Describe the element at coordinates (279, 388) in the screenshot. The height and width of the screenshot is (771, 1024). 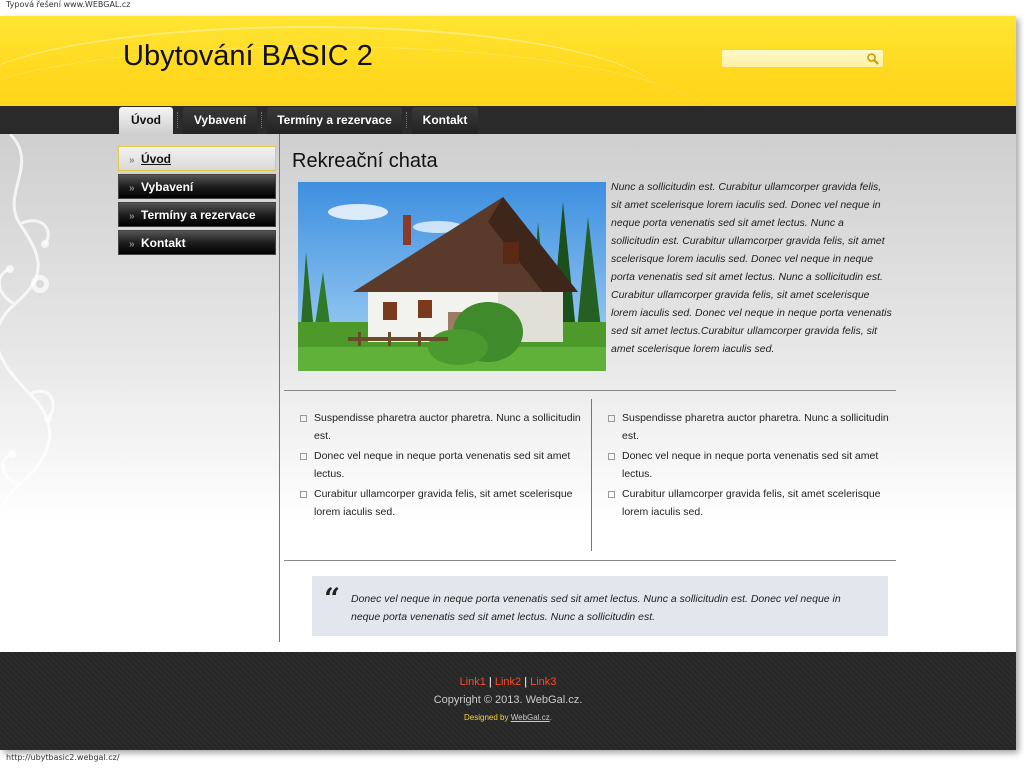
I see `column-divider` at that location.